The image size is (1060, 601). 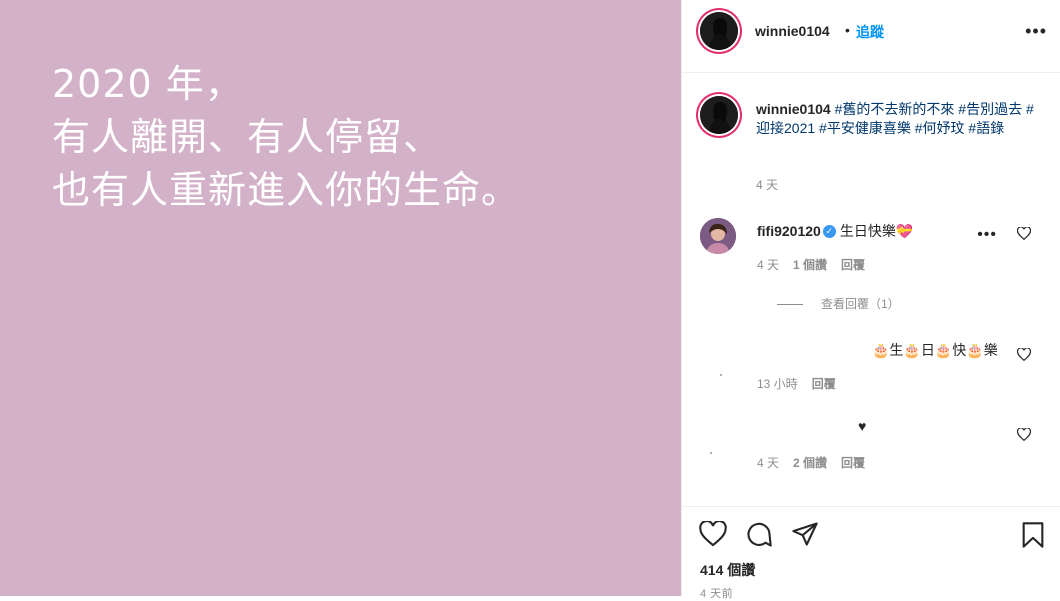 What do you see at coordinates (719, 31) in the screenshot?
I see `avatar` at bounding box center [719, 31].